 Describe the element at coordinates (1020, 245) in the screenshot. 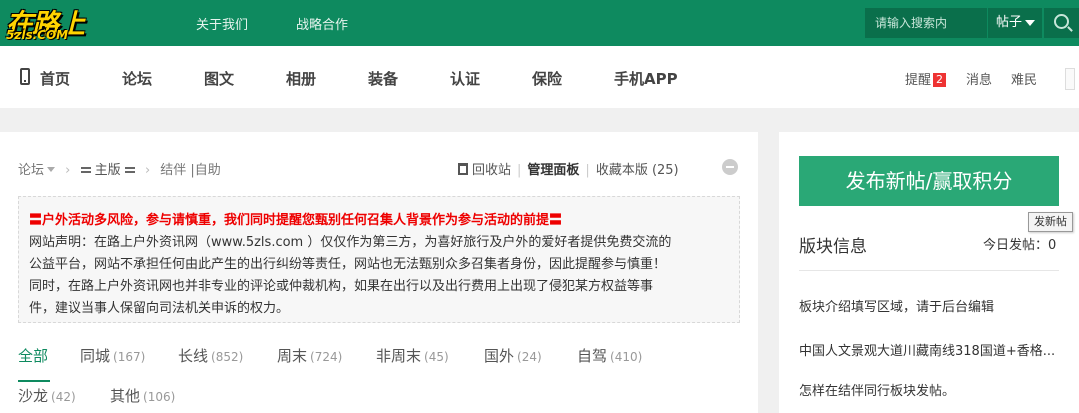

I see `today-posts: 今日发帖：0` at that location.